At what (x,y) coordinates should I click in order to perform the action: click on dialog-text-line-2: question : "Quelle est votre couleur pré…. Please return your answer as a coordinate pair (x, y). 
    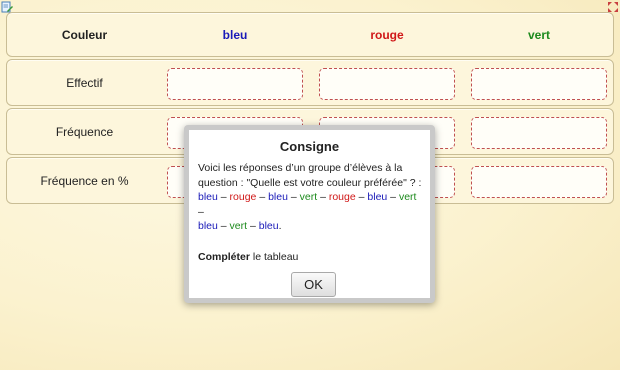
    Looking at the image, I should click on (310, 182).